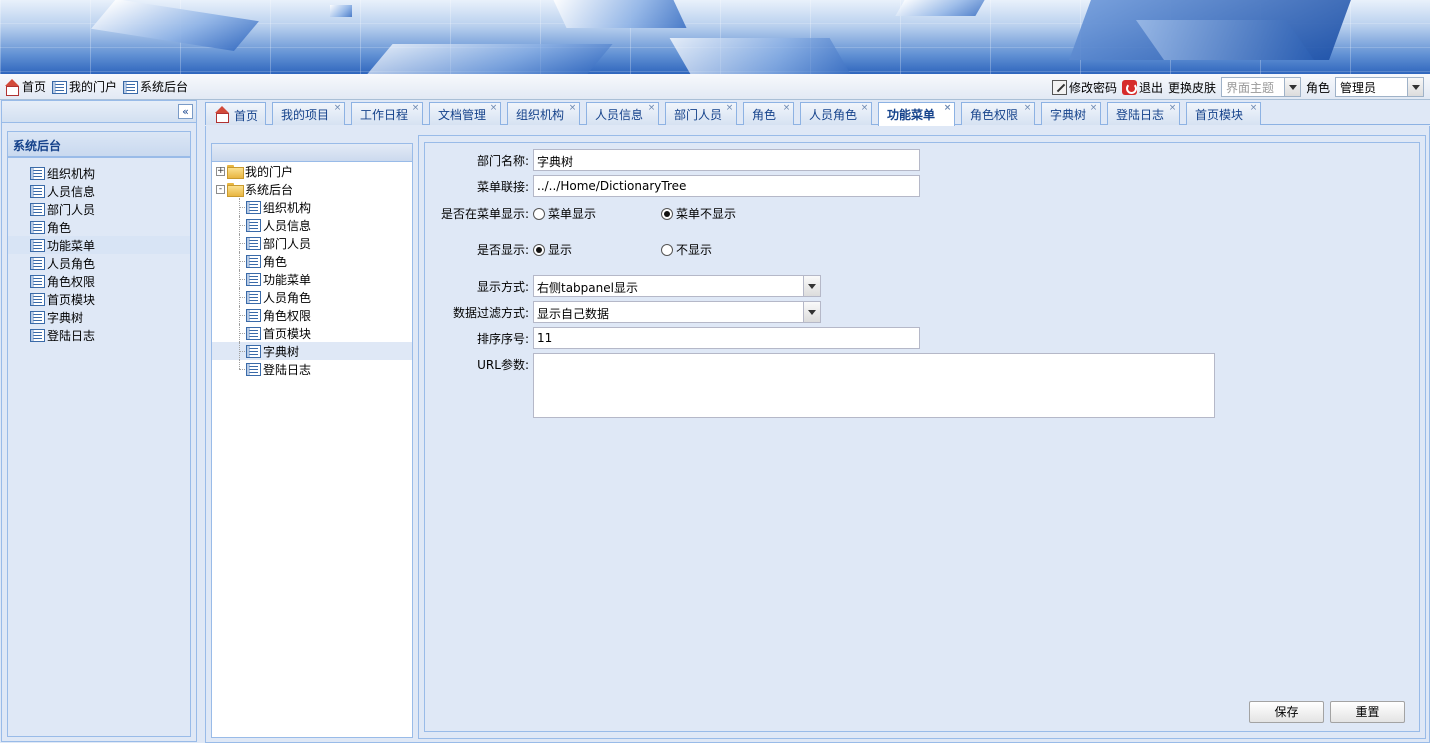  I want to click on tab: 工作日程 ×, so click(387, 113).